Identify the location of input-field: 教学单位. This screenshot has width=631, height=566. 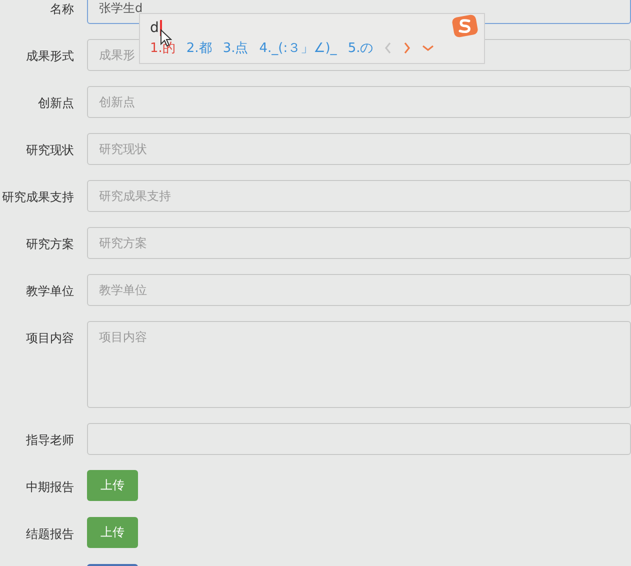
(359, 290).